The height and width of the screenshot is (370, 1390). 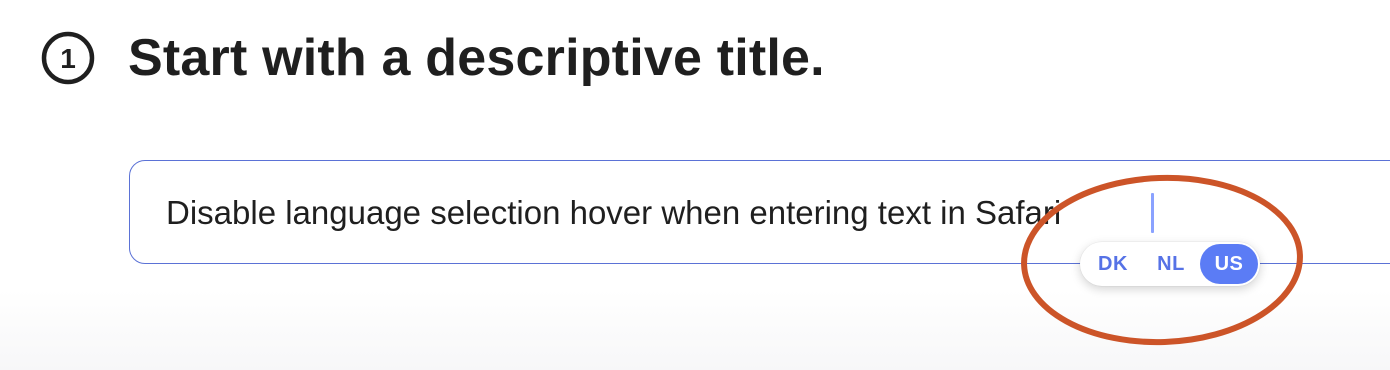 What do you see at coordinates (1152, 213) in the screenshot?
I see `text-cursor` at bounding box center [1152, 213].